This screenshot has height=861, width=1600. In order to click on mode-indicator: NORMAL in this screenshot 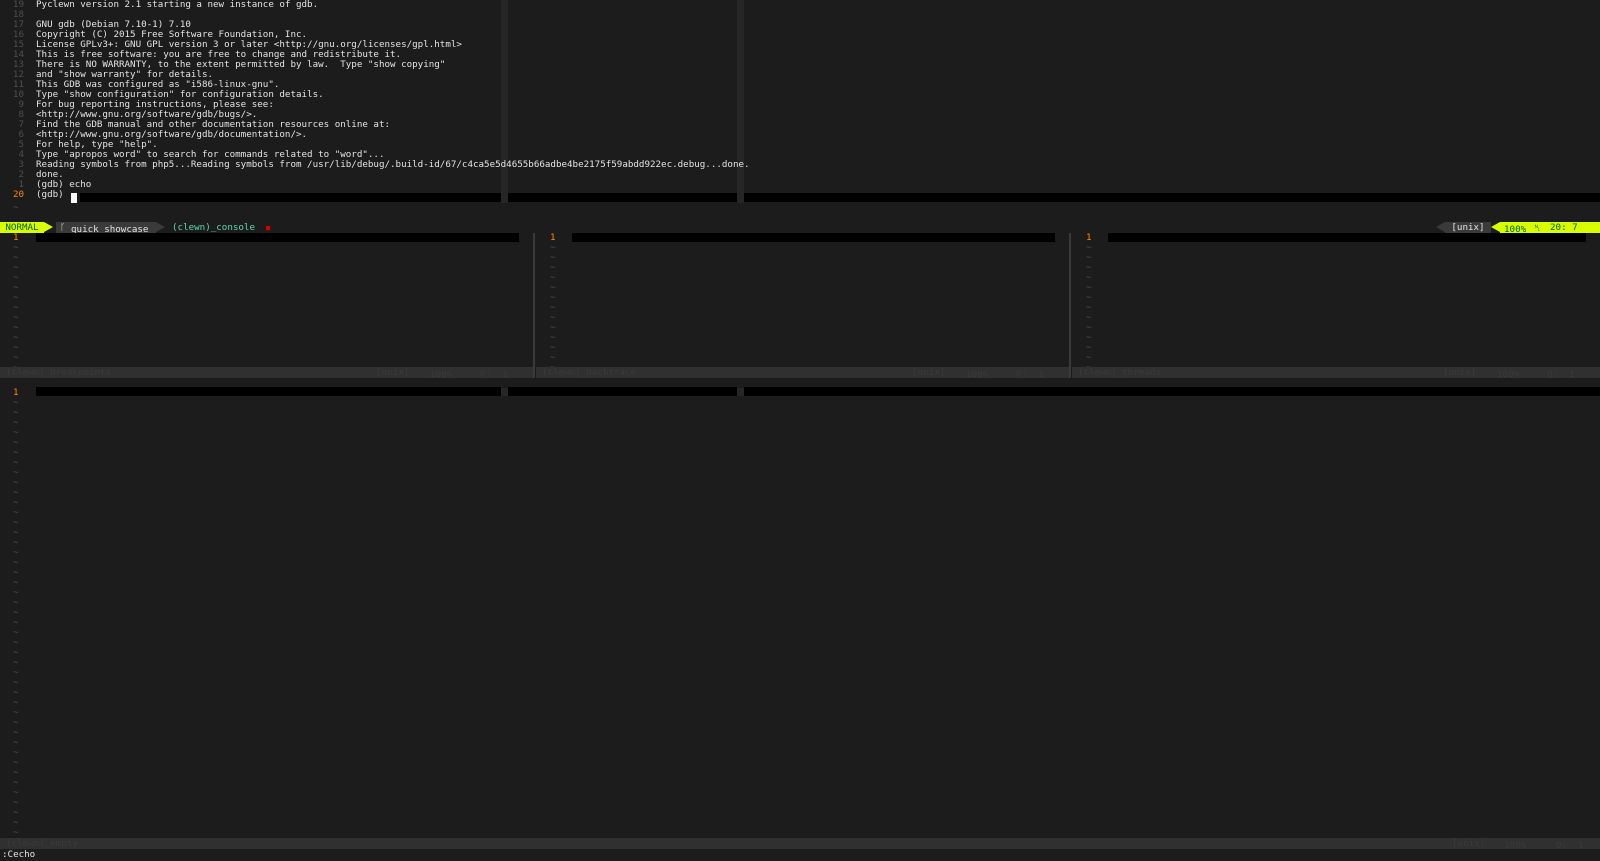, I will do `click(22, 227)`.